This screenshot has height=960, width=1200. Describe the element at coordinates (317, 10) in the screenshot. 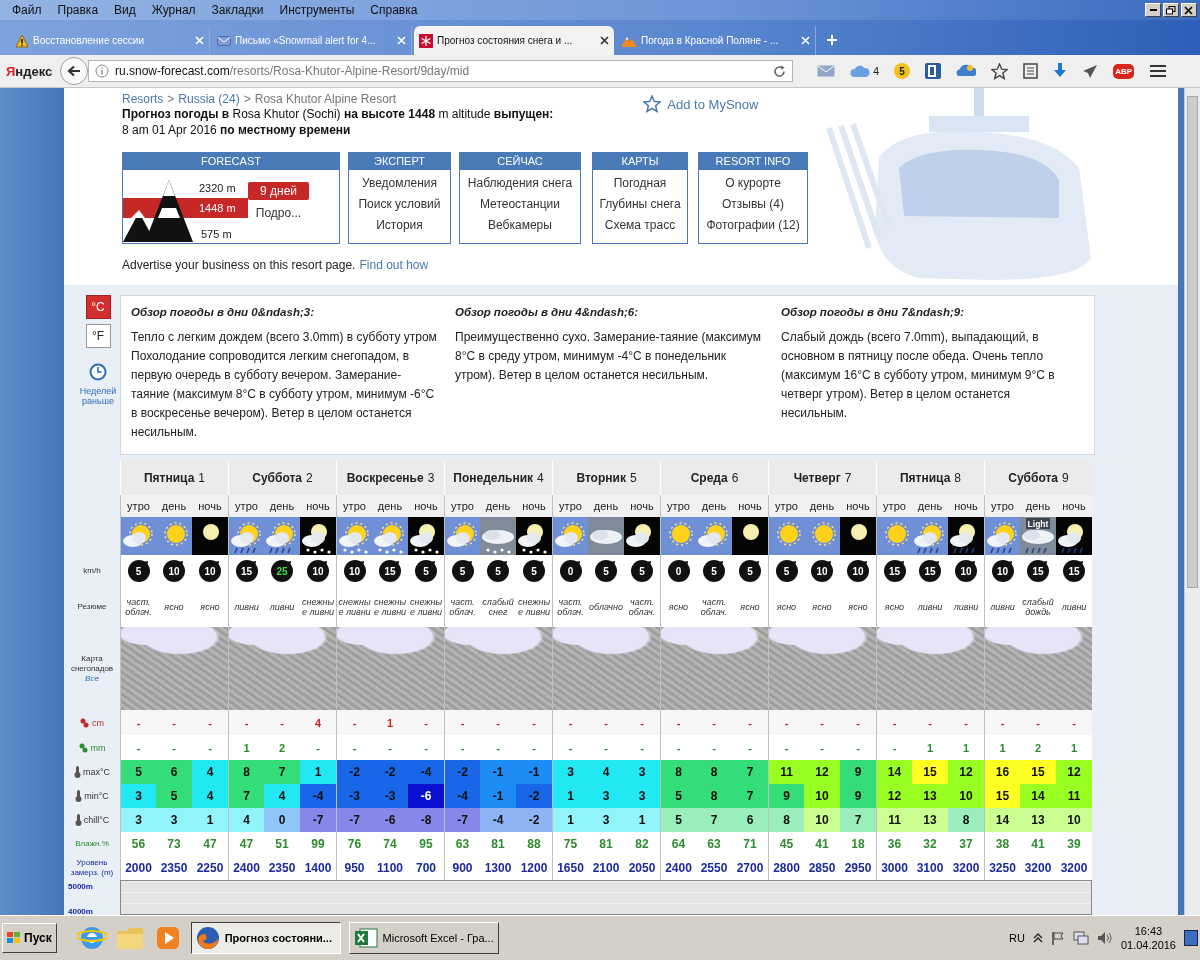

I see `menu-item: Инструменты` at that location.